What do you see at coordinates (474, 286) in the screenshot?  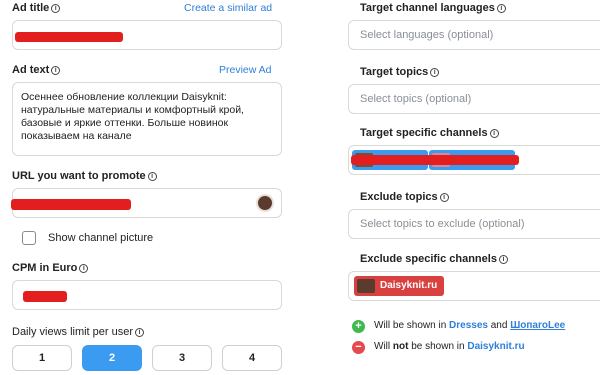 I see `exclude-channels-select: Daisyknit.ru` at bounding box center [474, 286].